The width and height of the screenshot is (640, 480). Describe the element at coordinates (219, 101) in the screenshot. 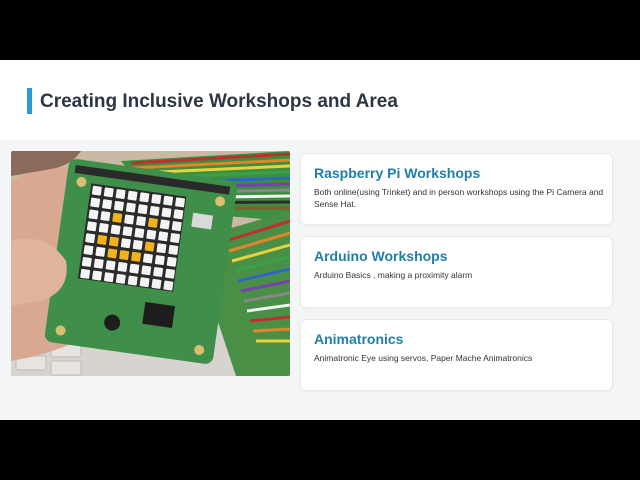

I see `slide-title: Creating Inclusive Workshops and Area` at that location.